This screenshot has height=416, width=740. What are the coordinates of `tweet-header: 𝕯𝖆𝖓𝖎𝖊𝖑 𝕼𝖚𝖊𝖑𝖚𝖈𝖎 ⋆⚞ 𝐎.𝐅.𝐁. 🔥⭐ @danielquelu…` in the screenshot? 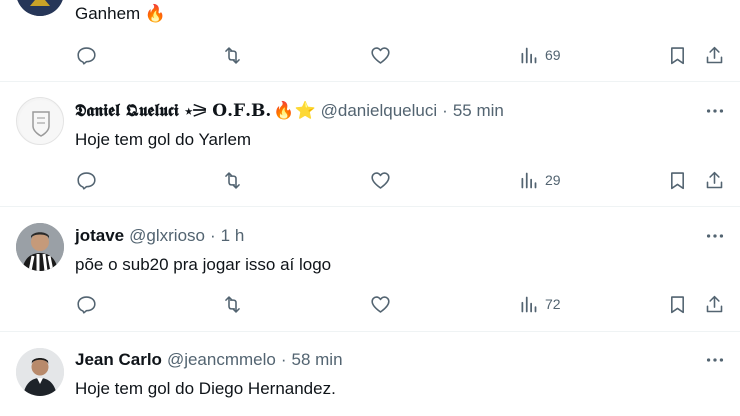 It's located at (289, 111).